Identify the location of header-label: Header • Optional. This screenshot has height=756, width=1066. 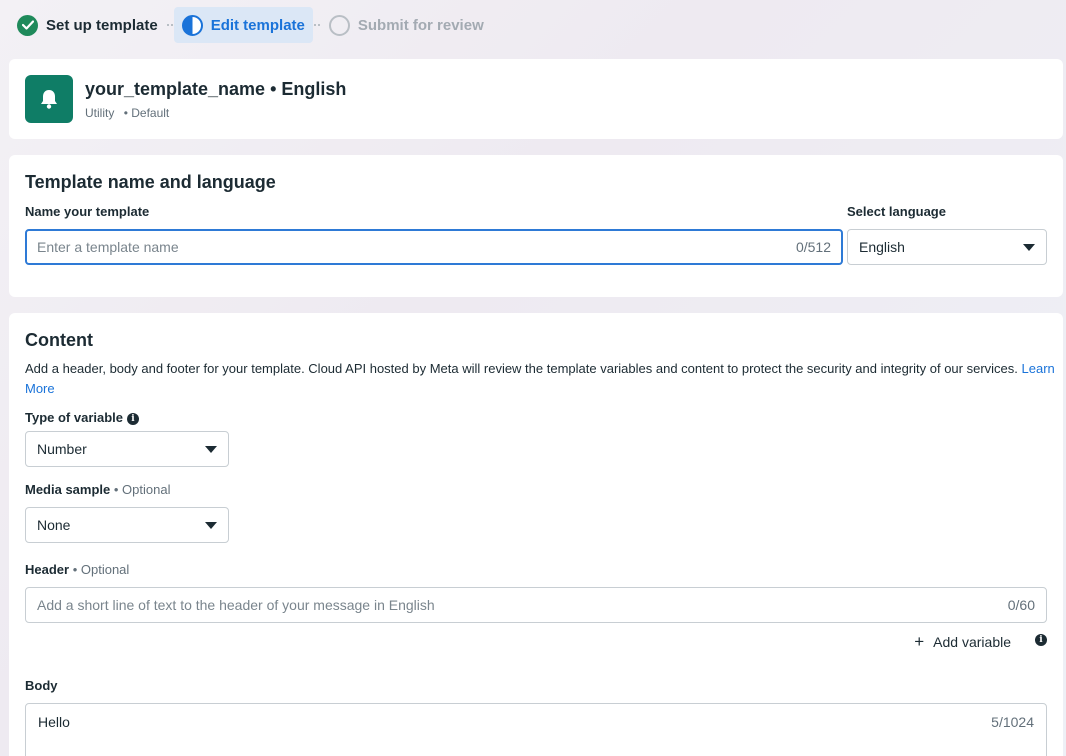
(77, 569).